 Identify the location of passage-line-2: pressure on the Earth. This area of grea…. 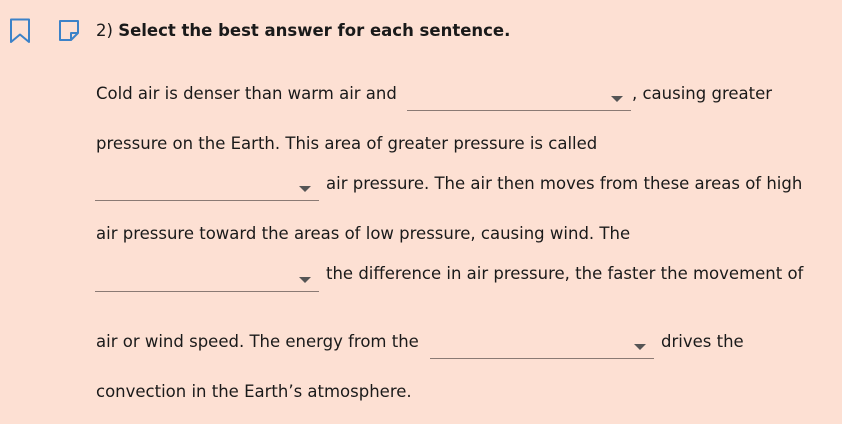
(347, 143).